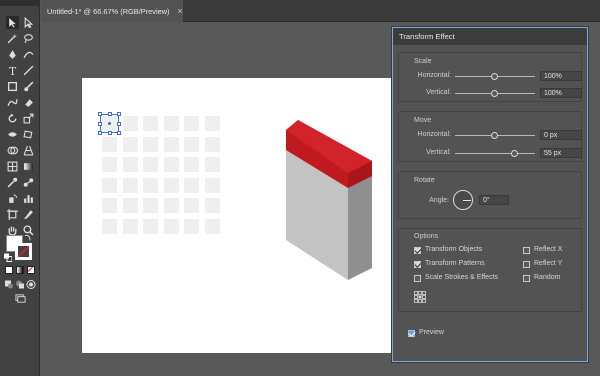 The width and height of the screenshot is (600, 376). Describe the element at coordinates (28, 54) in the screenshot. I see `curvature-tool-icon` at that location.